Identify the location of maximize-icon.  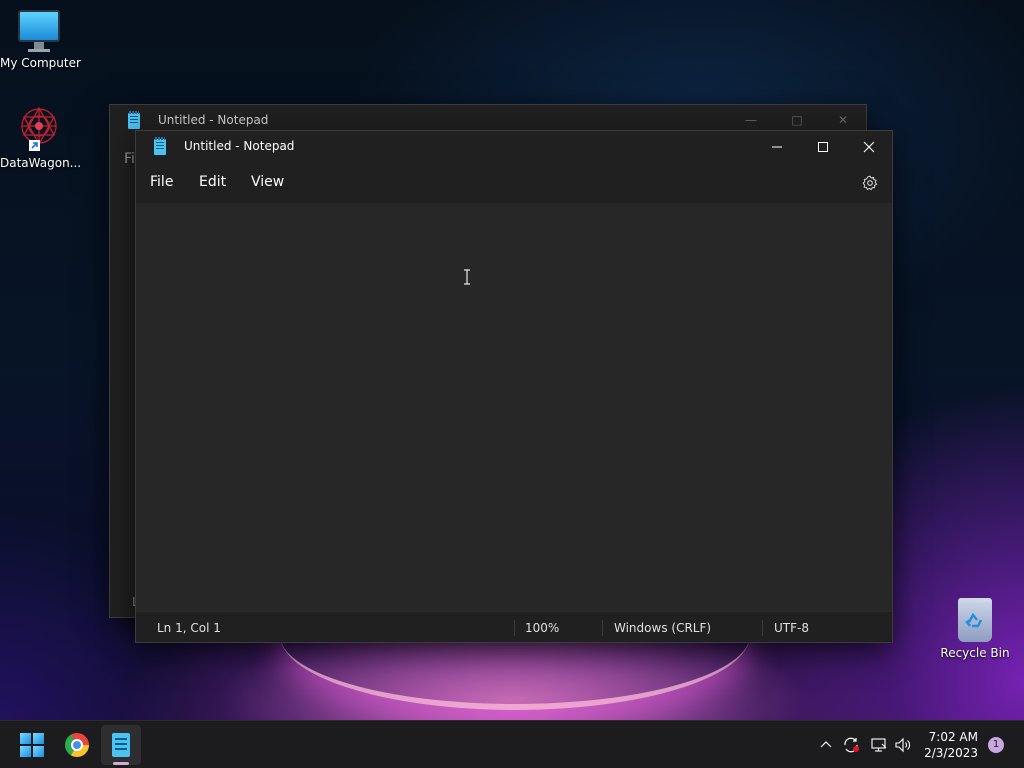
(823, 147).